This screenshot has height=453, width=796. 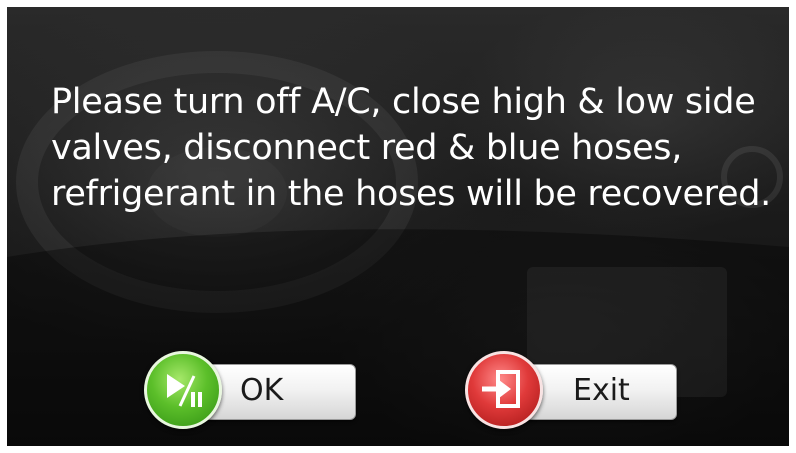 I want to click on exit-button: Exit, so click(x=571, y=390).